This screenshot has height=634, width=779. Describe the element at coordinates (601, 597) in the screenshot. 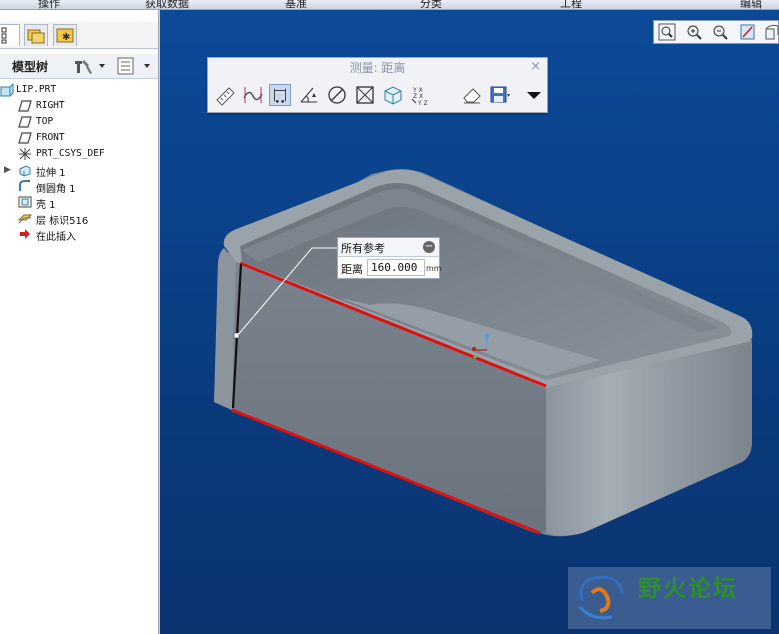

I see `forum-logo-icon` at that location.